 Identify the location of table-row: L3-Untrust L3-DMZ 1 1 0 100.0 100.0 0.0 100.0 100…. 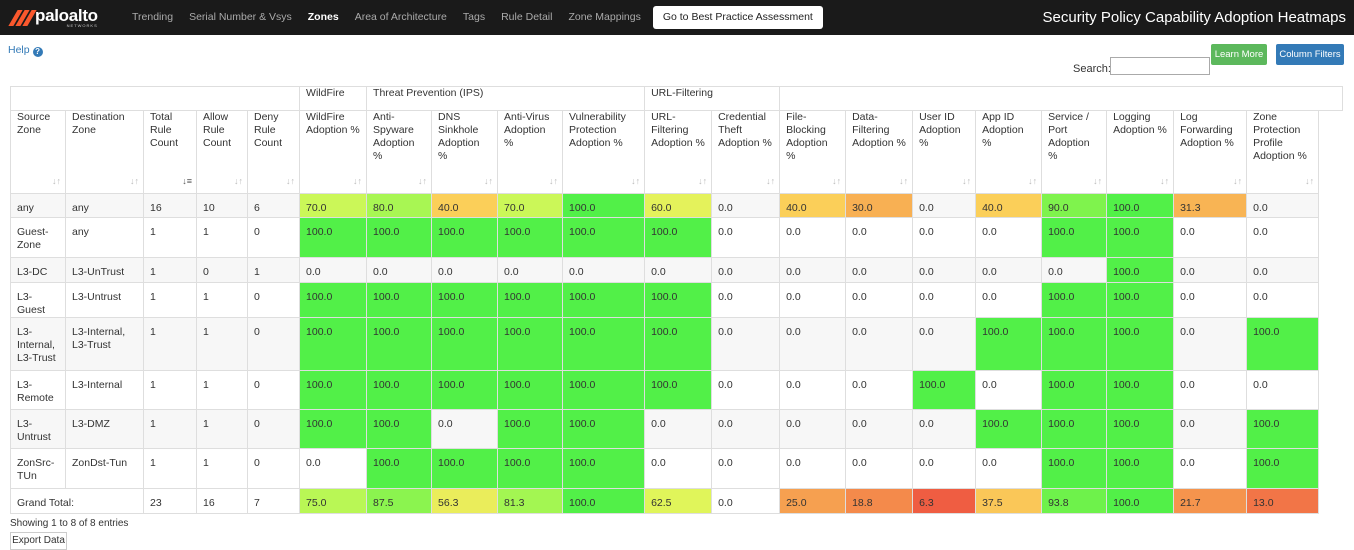
(676, 429).